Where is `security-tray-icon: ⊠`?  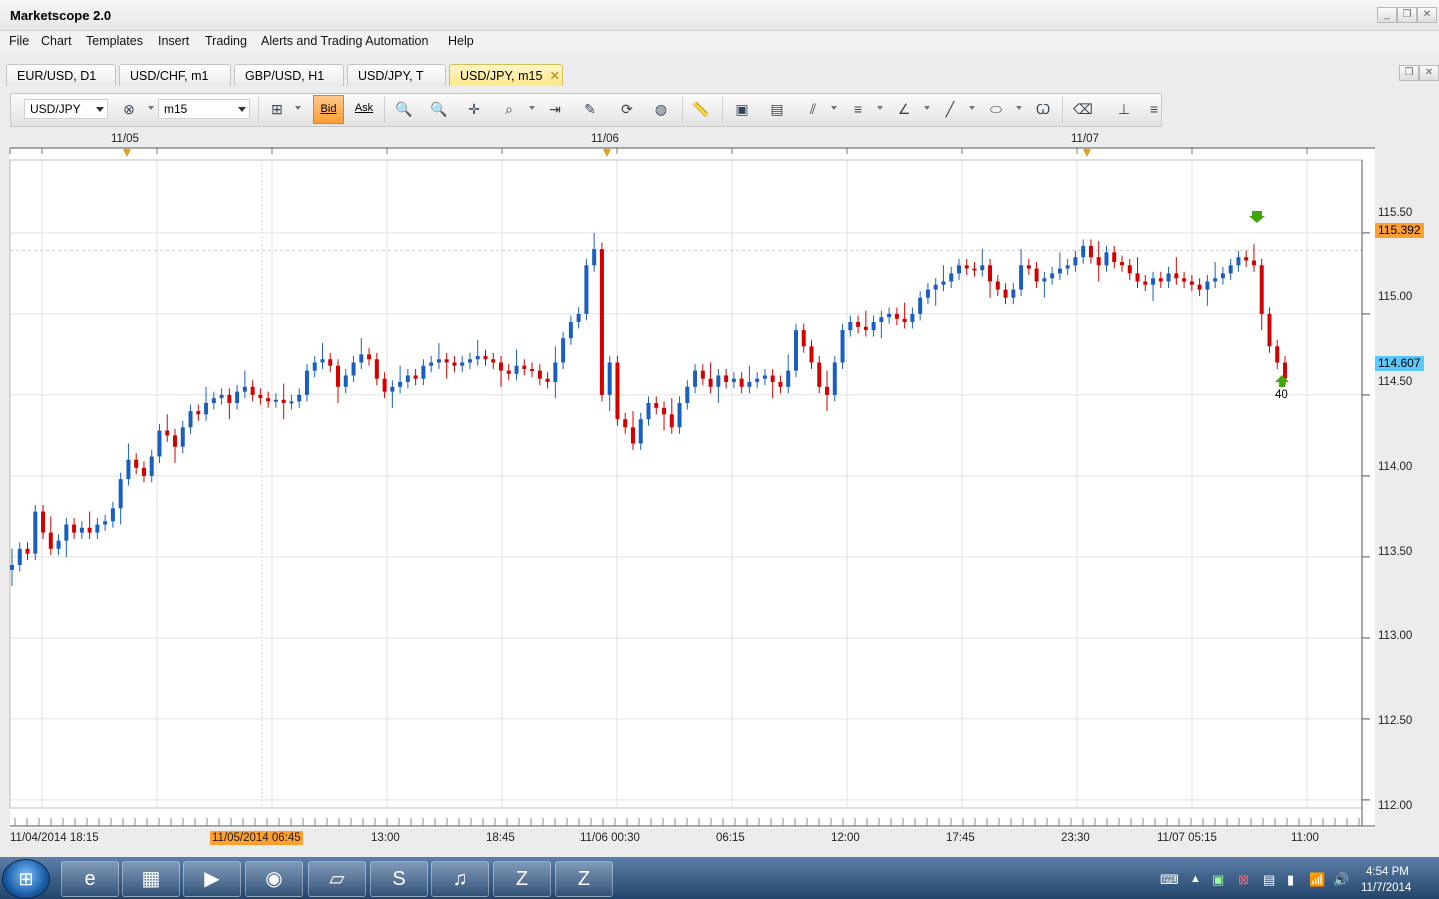 security-tray-icon: ⊠ is located at coordinates (1243, 880).